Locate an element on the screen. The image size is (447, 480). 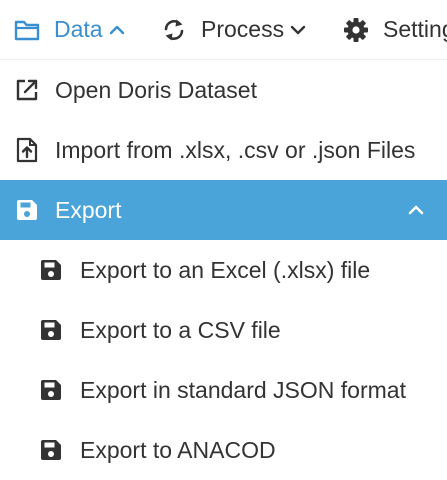
submenu-item-label: Export in standard JSON format is located at coordinates (243, 389).